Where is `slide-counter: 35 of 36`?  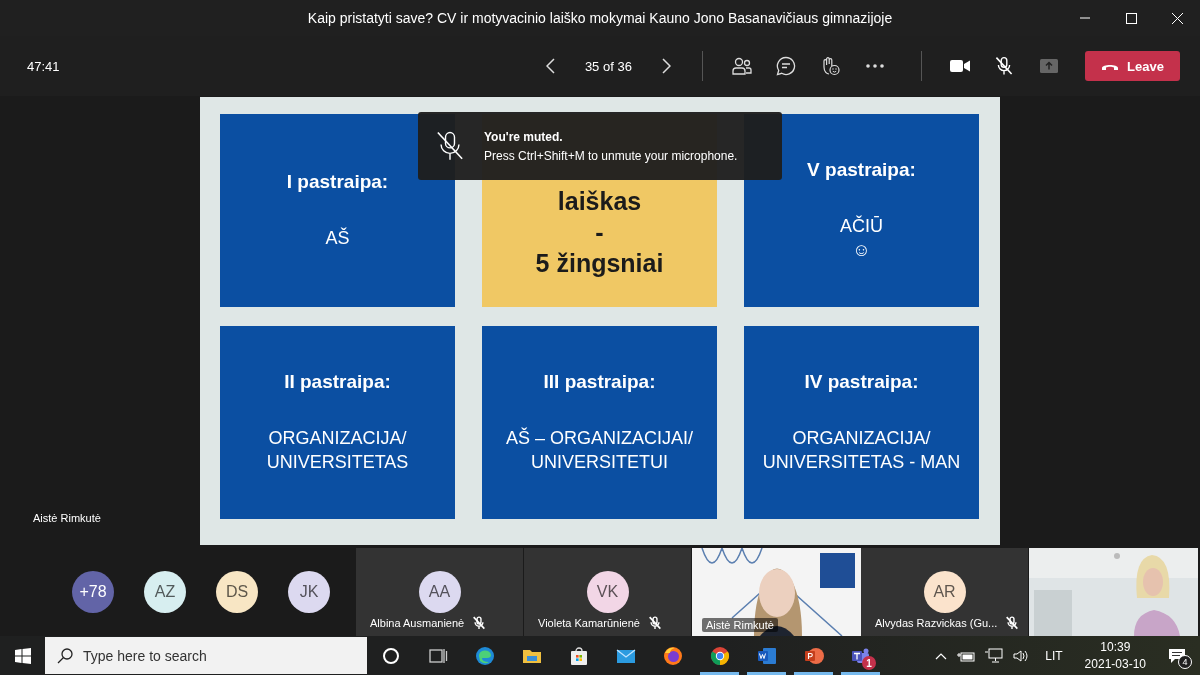
slide-counter: 35 of 36 is located at coordinates (608, 66).